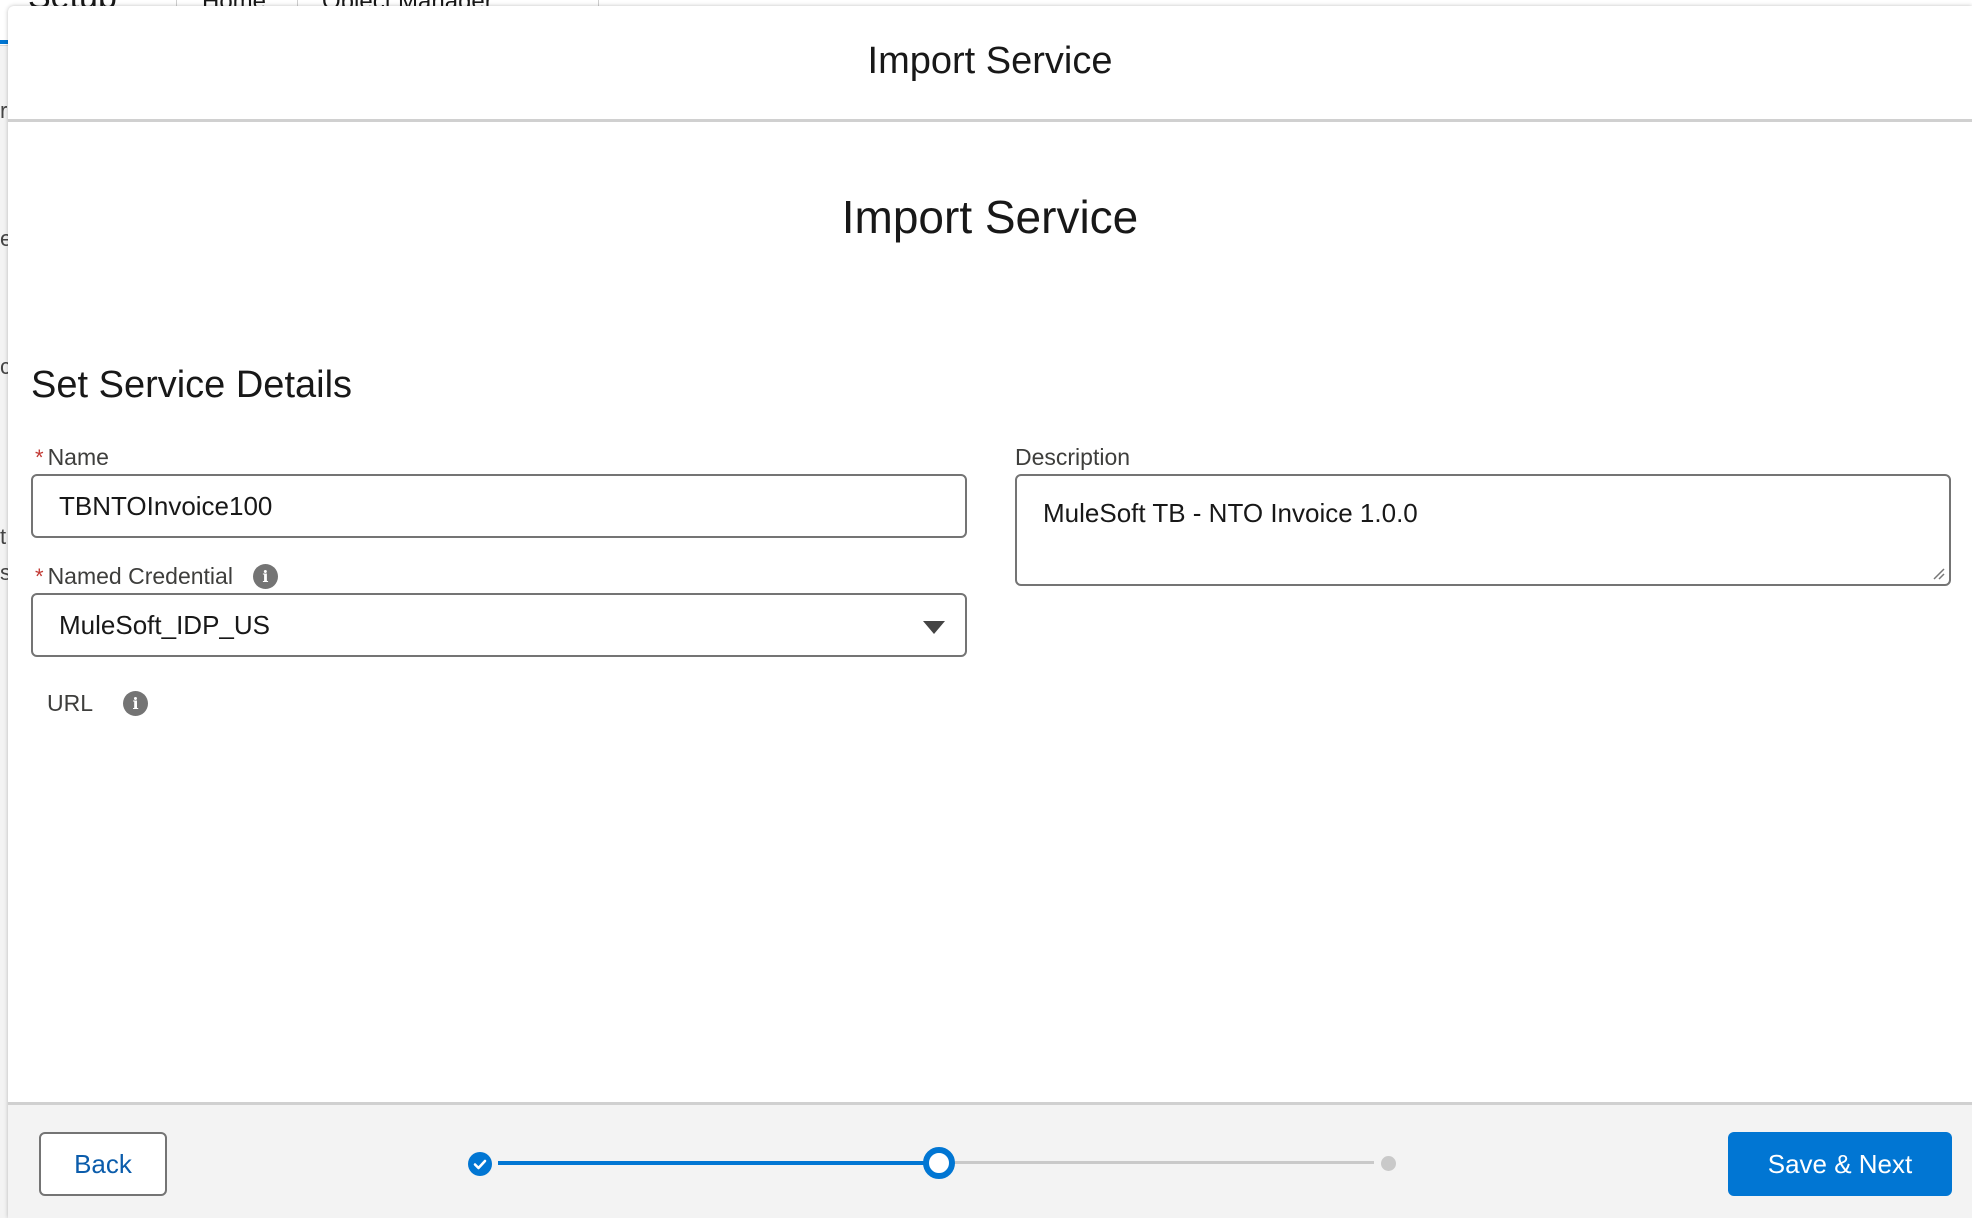  I want to click on name-input-value: TBNTOInvoice100, so click(166, 505).